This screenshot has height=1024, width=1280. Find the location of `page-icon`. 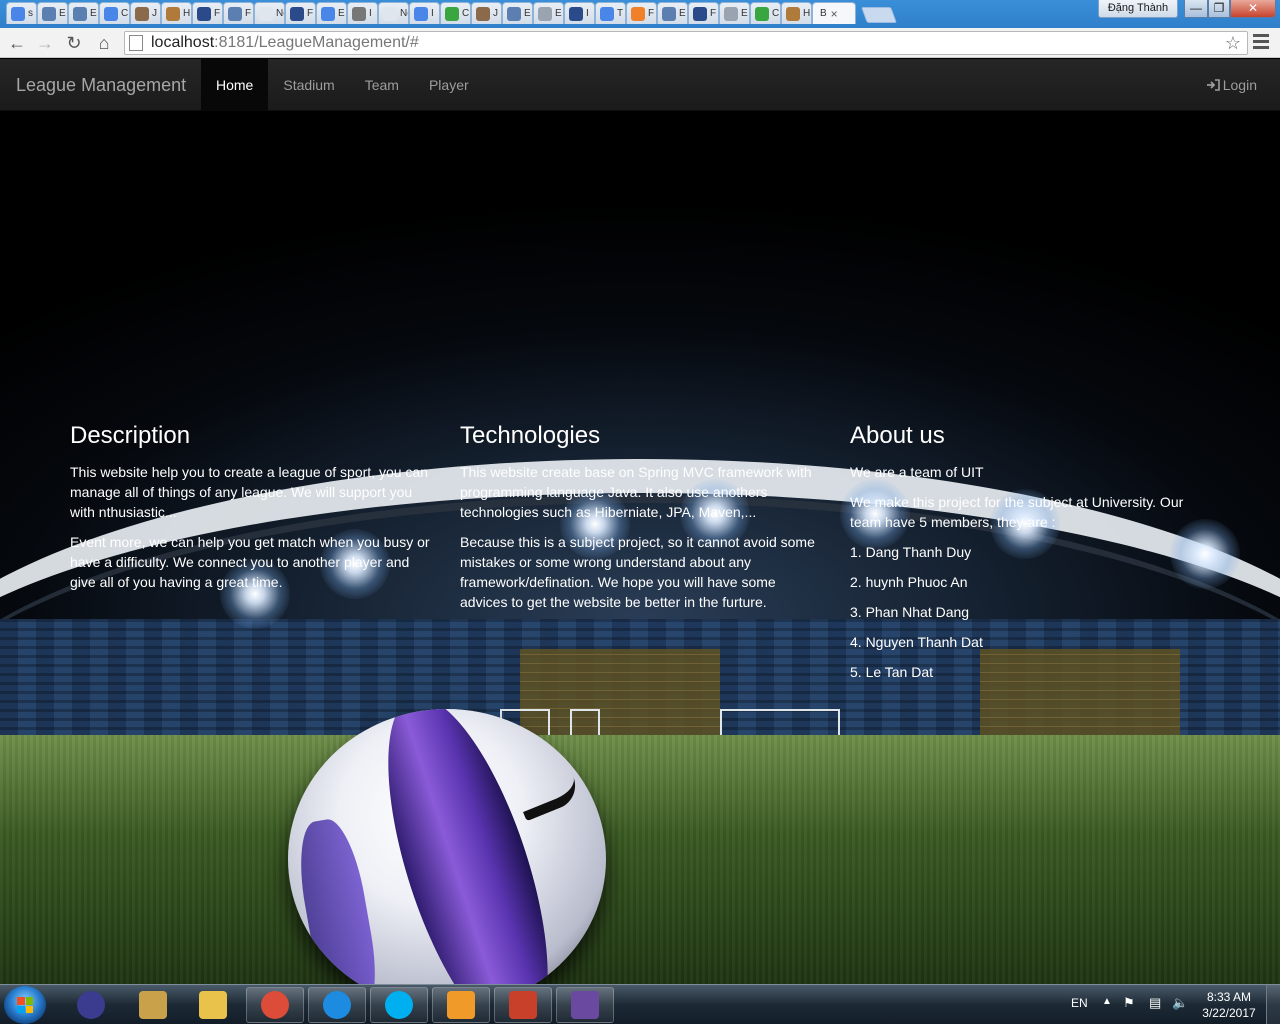

page-icon is located at coordinates (136, 43).